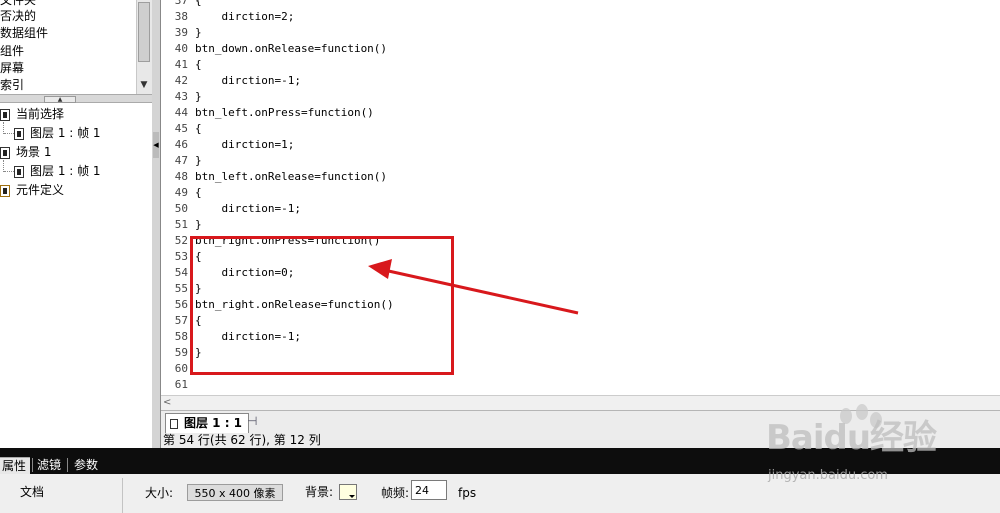 The width and height of the screenshot is (1000, 513). What do you see at coordinates (181, 368) in the screenshot?
I see `line-number: 60` at bounding box center [181, 368].